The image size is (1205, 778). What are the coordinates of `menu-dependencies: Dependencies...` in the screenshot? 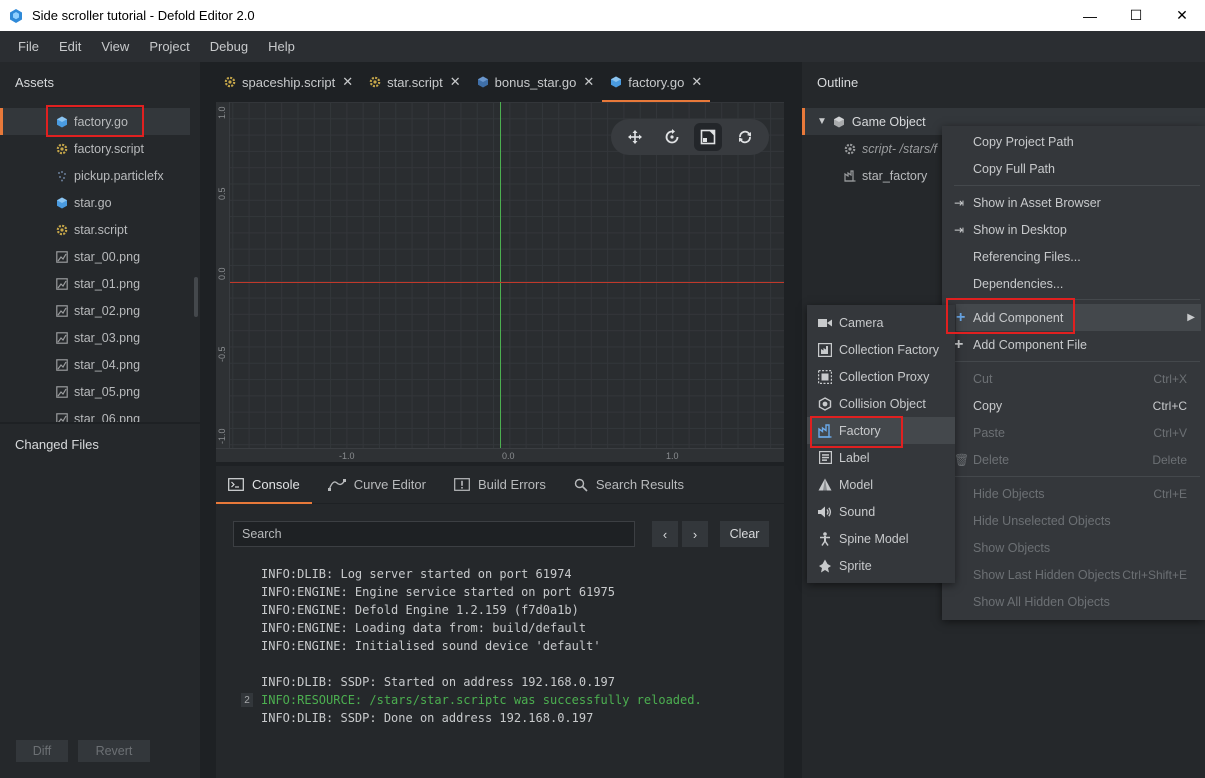 It's located at (1073, 283).